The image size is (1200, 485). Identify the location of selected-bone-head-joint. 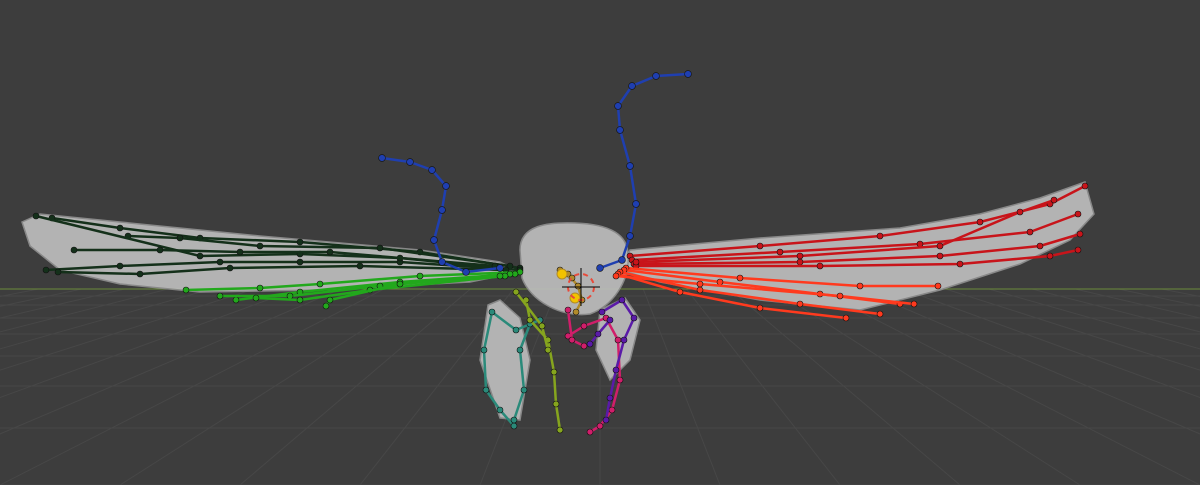
(562, 274).